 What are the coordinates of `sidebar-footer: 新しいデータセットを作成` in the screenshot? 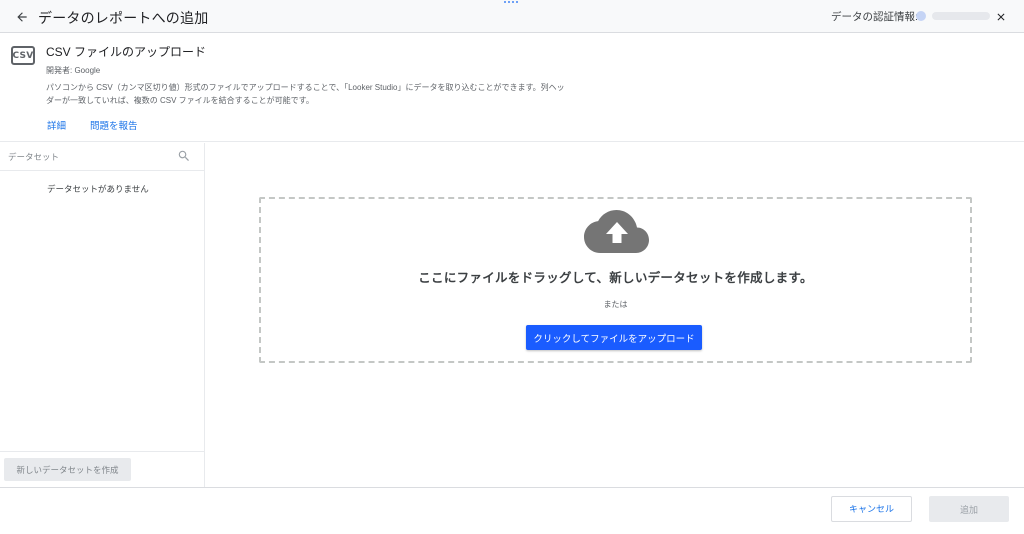 It's located at (102, 469).